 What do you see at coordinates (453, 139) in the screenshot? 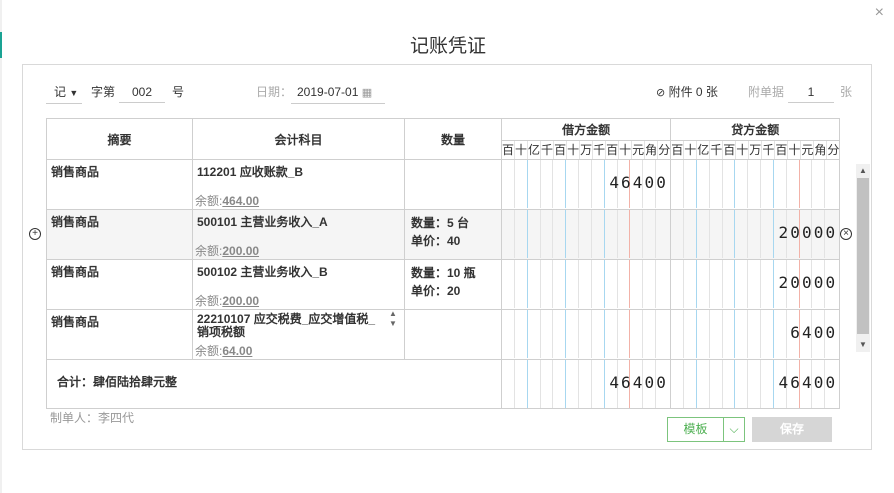
I see `col-quantity: 数量` at bounding box center [453, 139].